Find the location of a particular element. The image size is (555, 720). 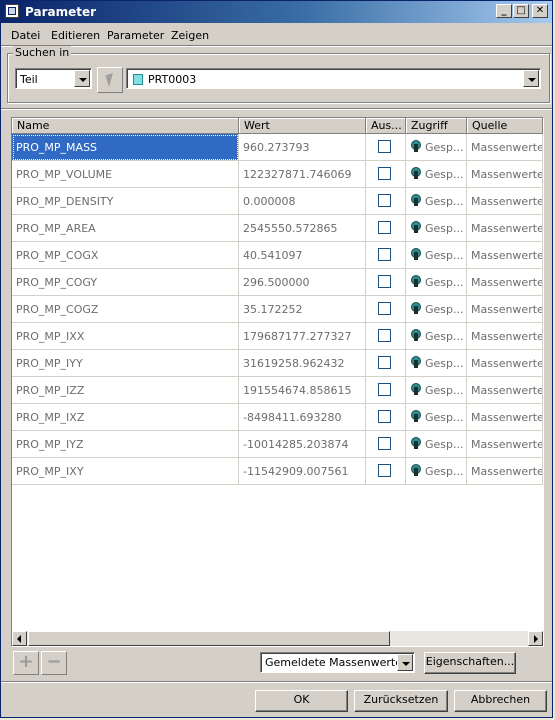

maximize-button: □ is located at coordinates (521, 11).